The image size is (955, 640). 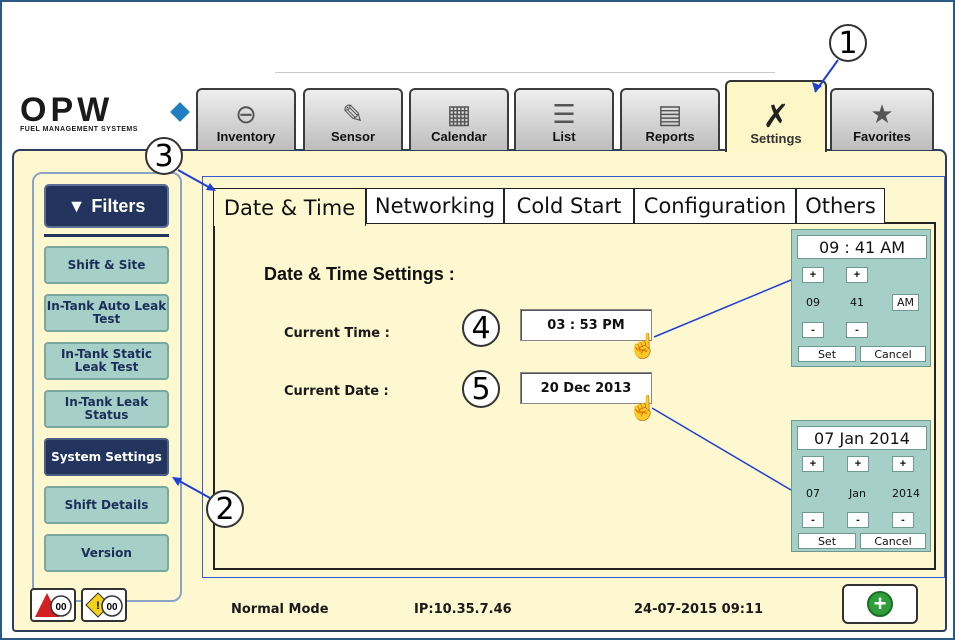 I want to click on subtab-others: Others, so click(x=840, y=206).